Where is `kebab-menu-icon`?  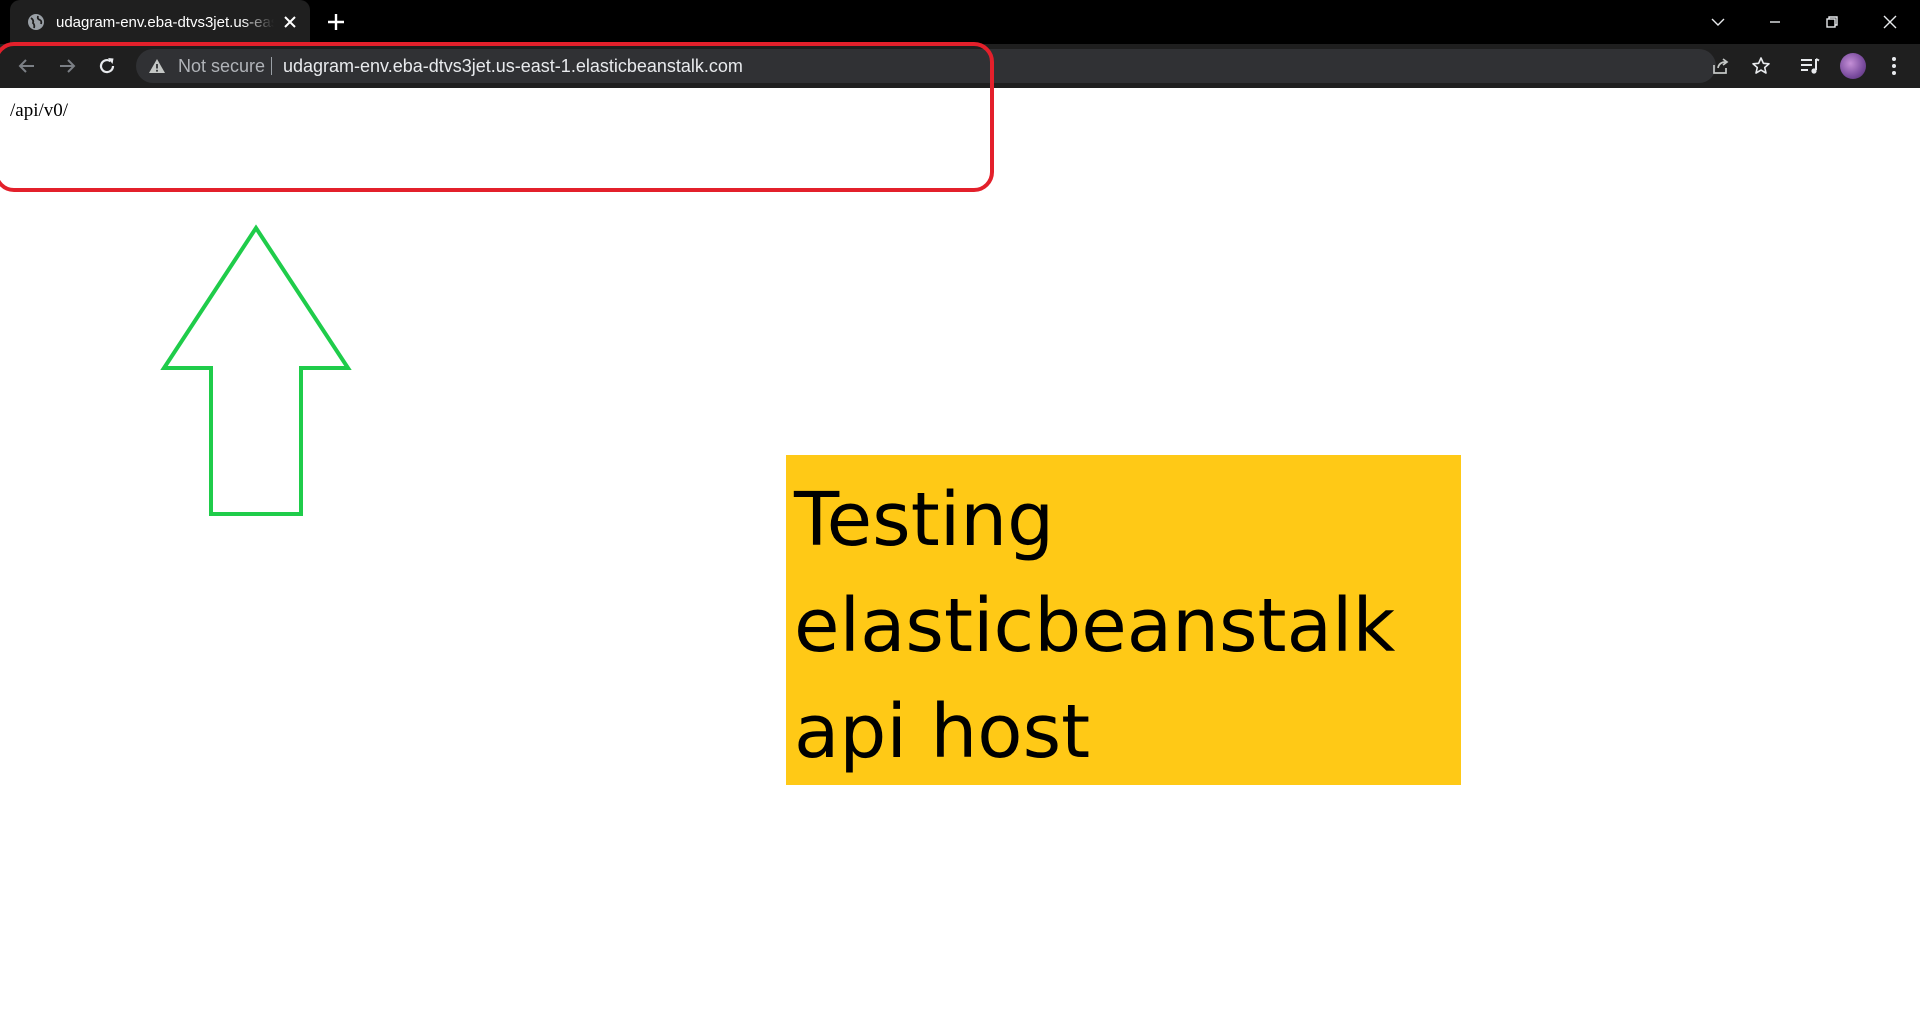
kebab-menu-icon is located at coordinates (1894, 66).